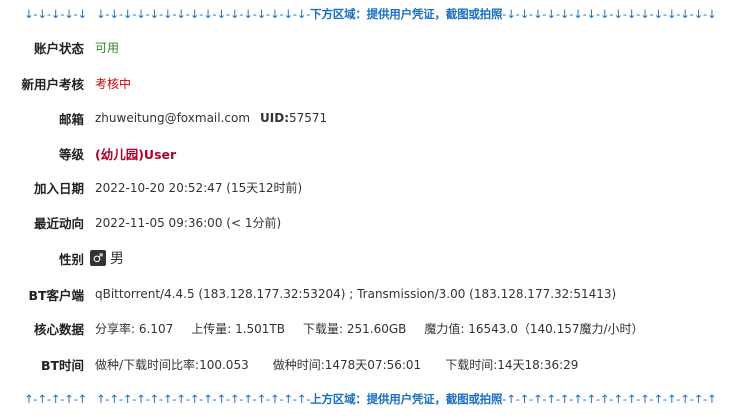 This screenshot has height=418, width=732. What do you see at coordinates (71, 119) in the screenshot?
I see `label-email: 邮箱` at bounding box center [71, 119].